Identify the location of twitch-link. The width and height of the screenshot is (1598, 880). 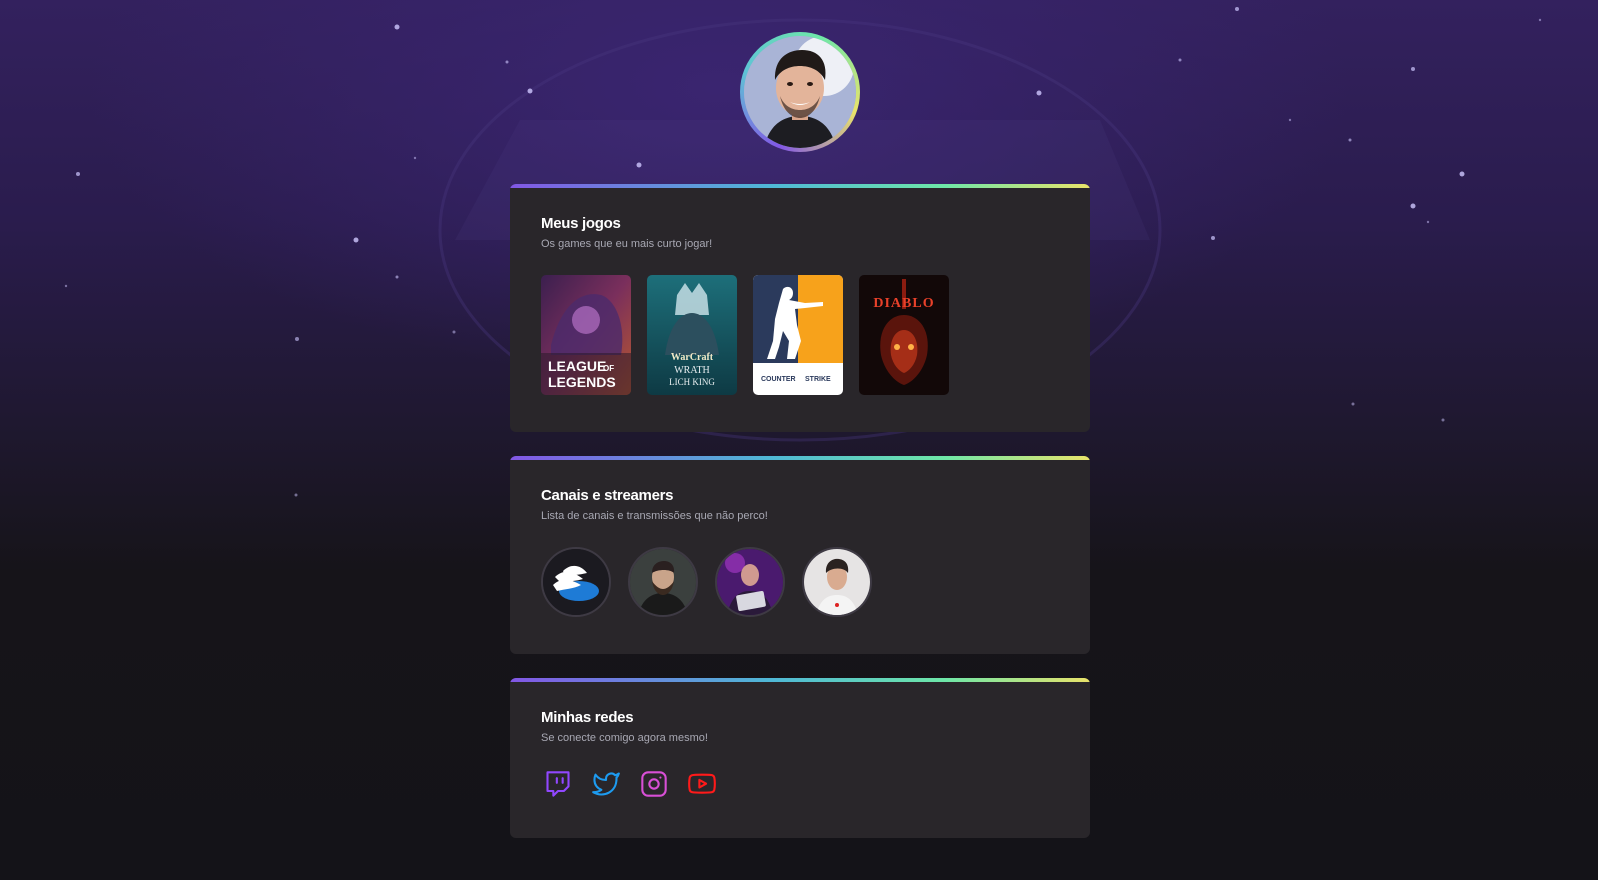
(558, 784).